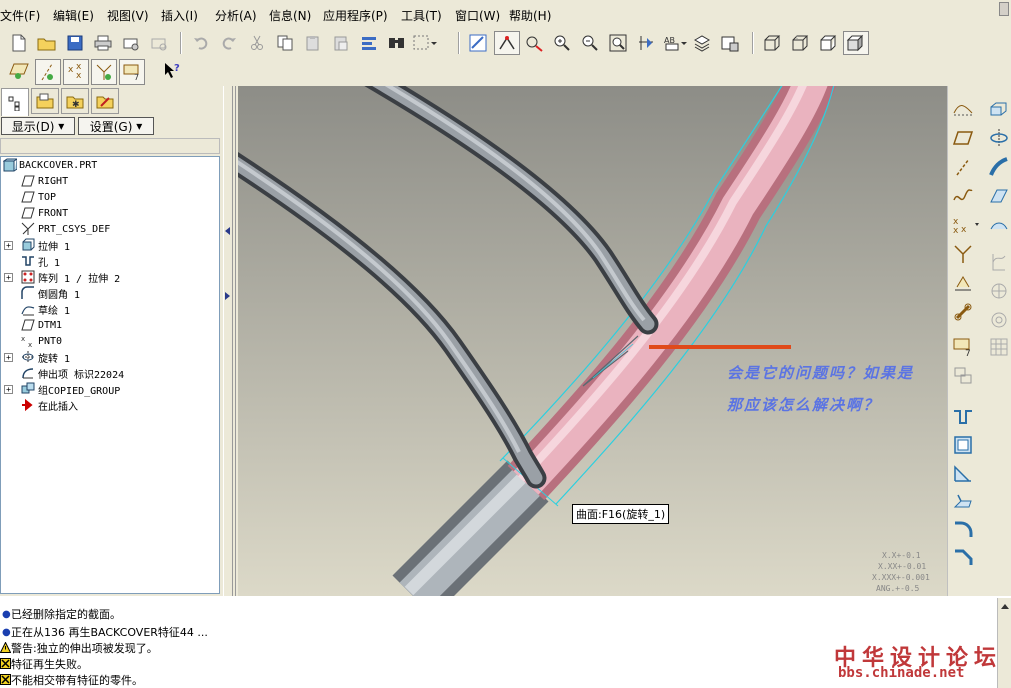 The image size is (1011, 688). What do you see at coordinates (110, 197) in the screenshot?
I see `tree-item-top: TOP` at bounding box center [110, 197].